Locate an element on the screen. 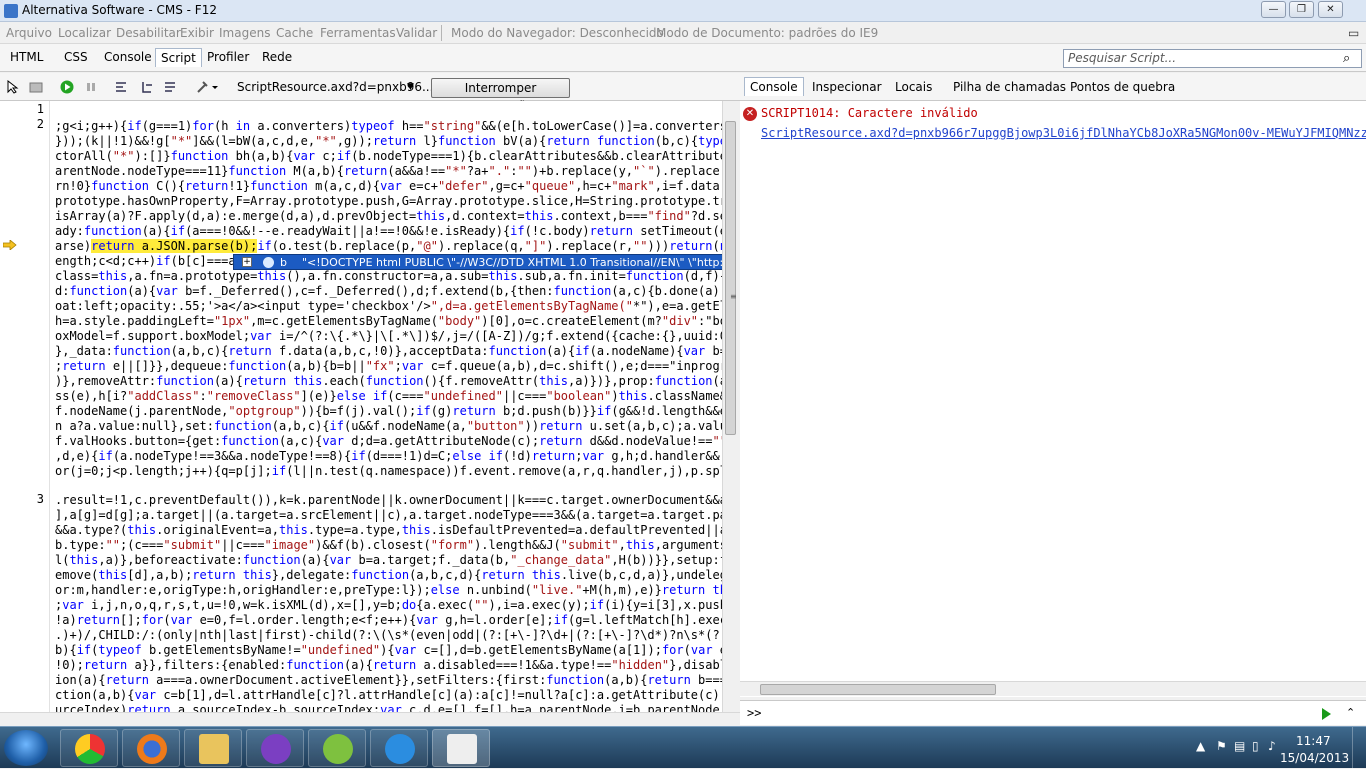  battery-icon: ▯ is located at coordinates (1255, 746).